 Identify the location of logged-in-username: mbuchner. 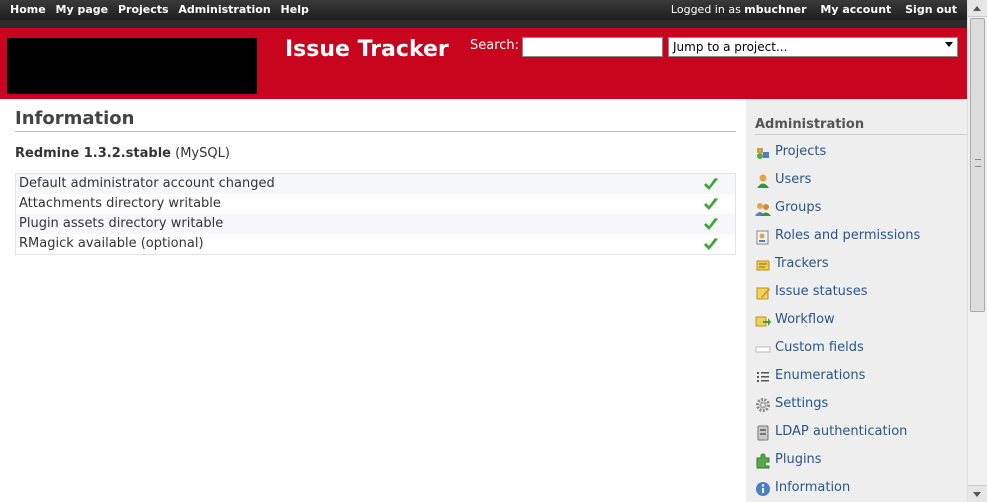
(775, 9).